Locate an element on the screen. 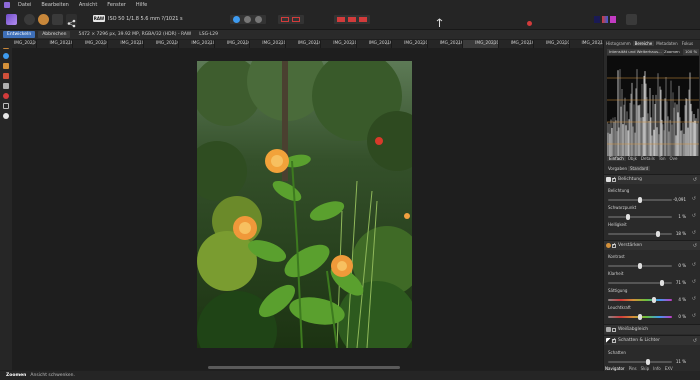 The image size is (700, 380). develop-button: Entwickeln is located at coordinates (19, 34).